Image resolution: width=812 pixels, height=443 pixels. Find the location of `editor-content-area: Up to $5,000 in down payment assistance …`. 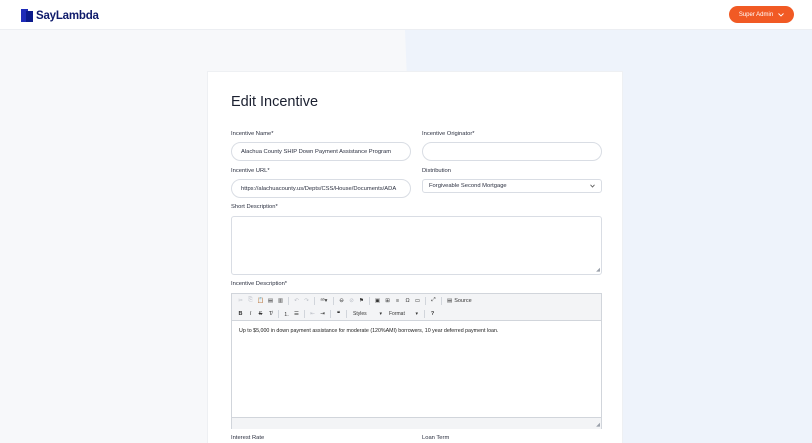

editor-content-area: Up to $5,000 in down payment assistance … is located at coordinates (416, 369).